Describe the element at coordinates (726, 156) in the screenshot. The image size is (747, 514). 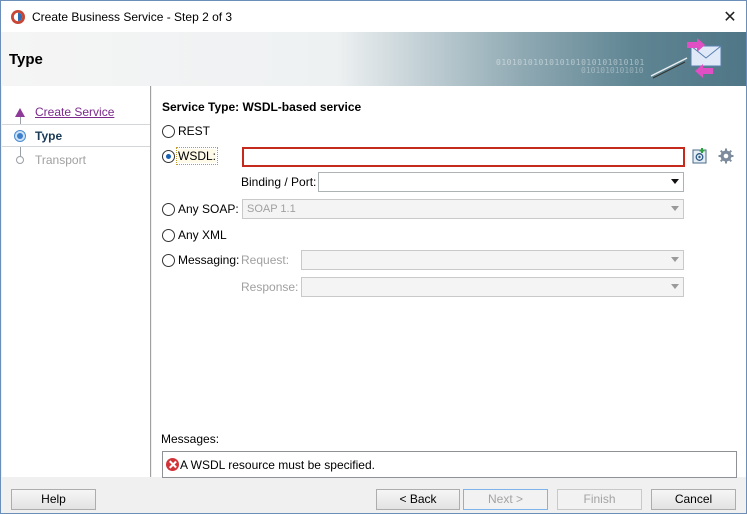
I see `gear-icon` at that location.